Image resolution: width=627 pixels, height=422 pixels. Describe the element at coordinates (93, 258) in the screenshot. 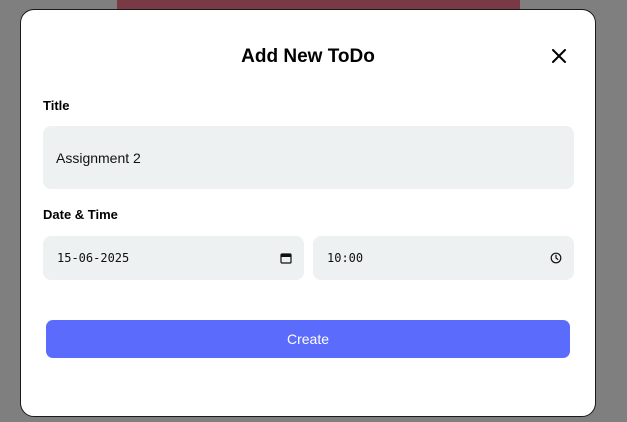

I see `date-input-value: 15-06-2025` at that location.